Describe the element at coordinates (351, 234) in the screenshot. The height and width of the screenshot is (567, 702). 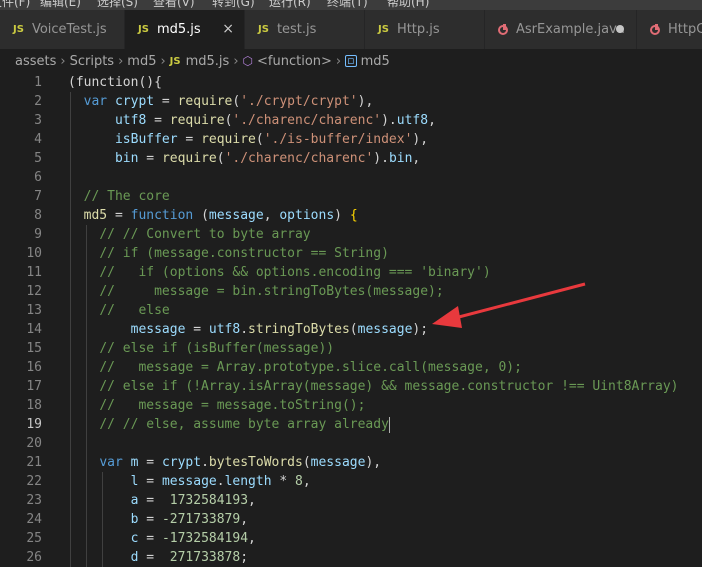
I see `code-line: 9 // // Convert to byte array` at that location.